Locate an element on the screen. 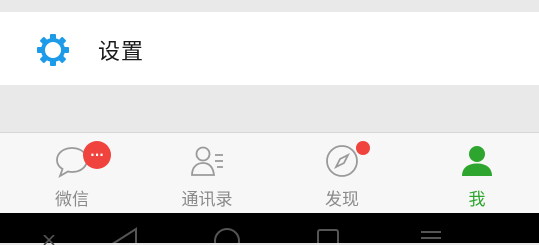 This screenshot has width=539, height=245. back-icon is located at coordinates (124, 235).